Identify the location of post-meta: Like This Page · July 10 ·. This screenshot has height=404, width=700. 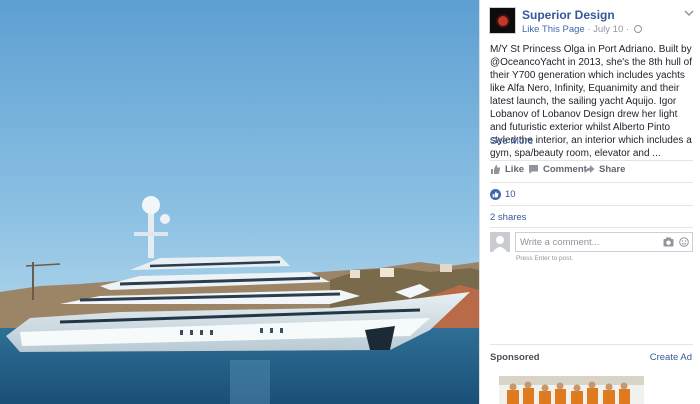
(582, 29).